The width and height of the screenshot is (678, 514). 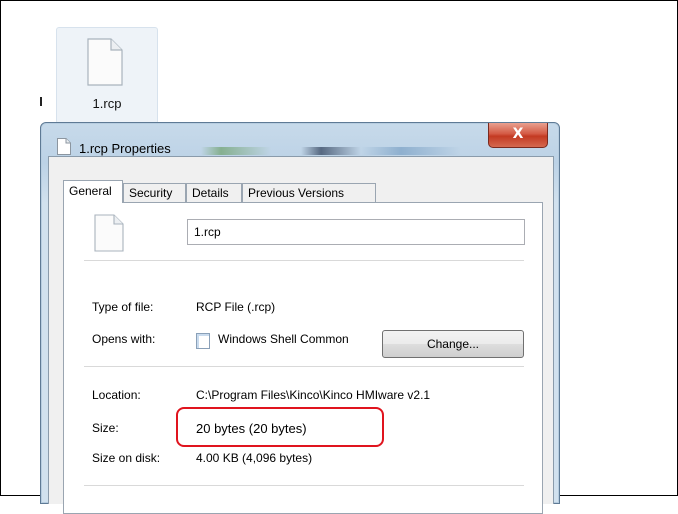 I want to click on document-icon, so click(x=105, y=62).